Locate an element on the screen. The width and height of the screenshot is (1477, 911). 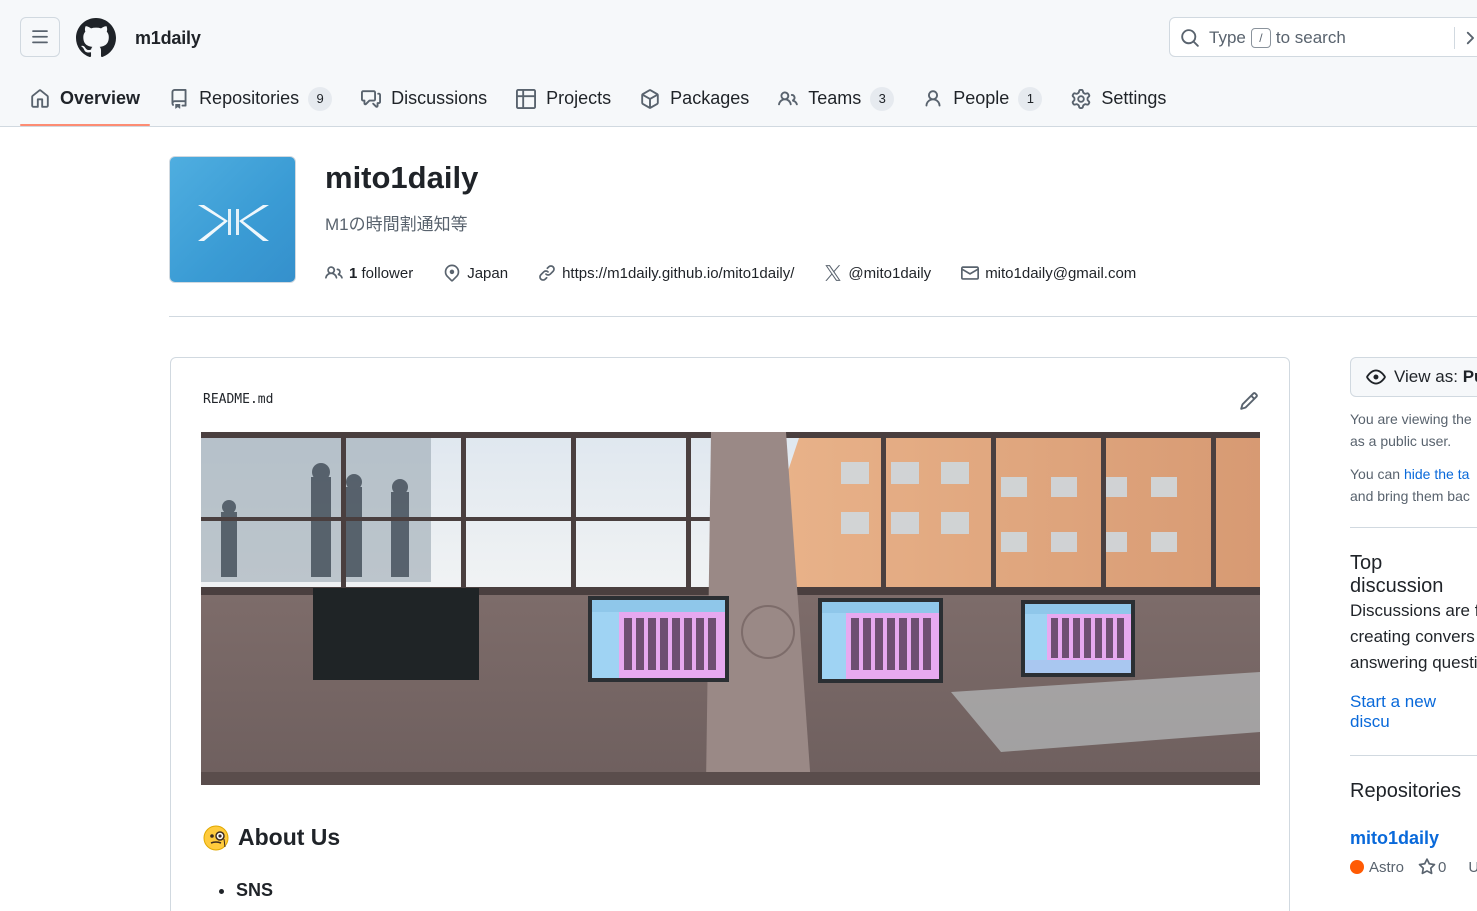
tab-label: Projects is located at coordinates (579, 98).